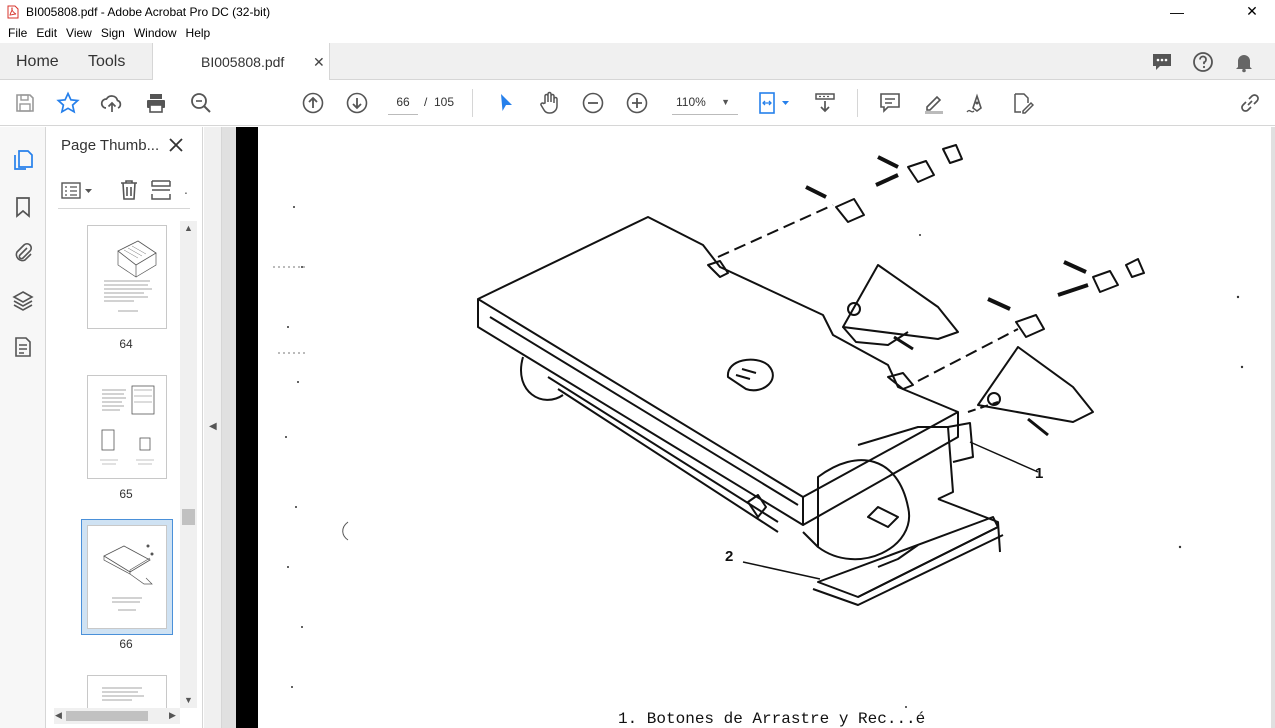 This screenshot has width=1275, height=728. Describe the element at coordinates (890, 103) in the screenshot. I see `comment-icon` at that location.